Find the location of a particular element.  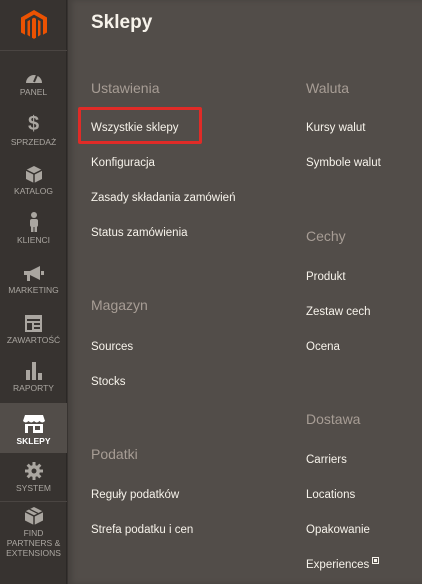

store-icon is located at coordinates (33, 422).